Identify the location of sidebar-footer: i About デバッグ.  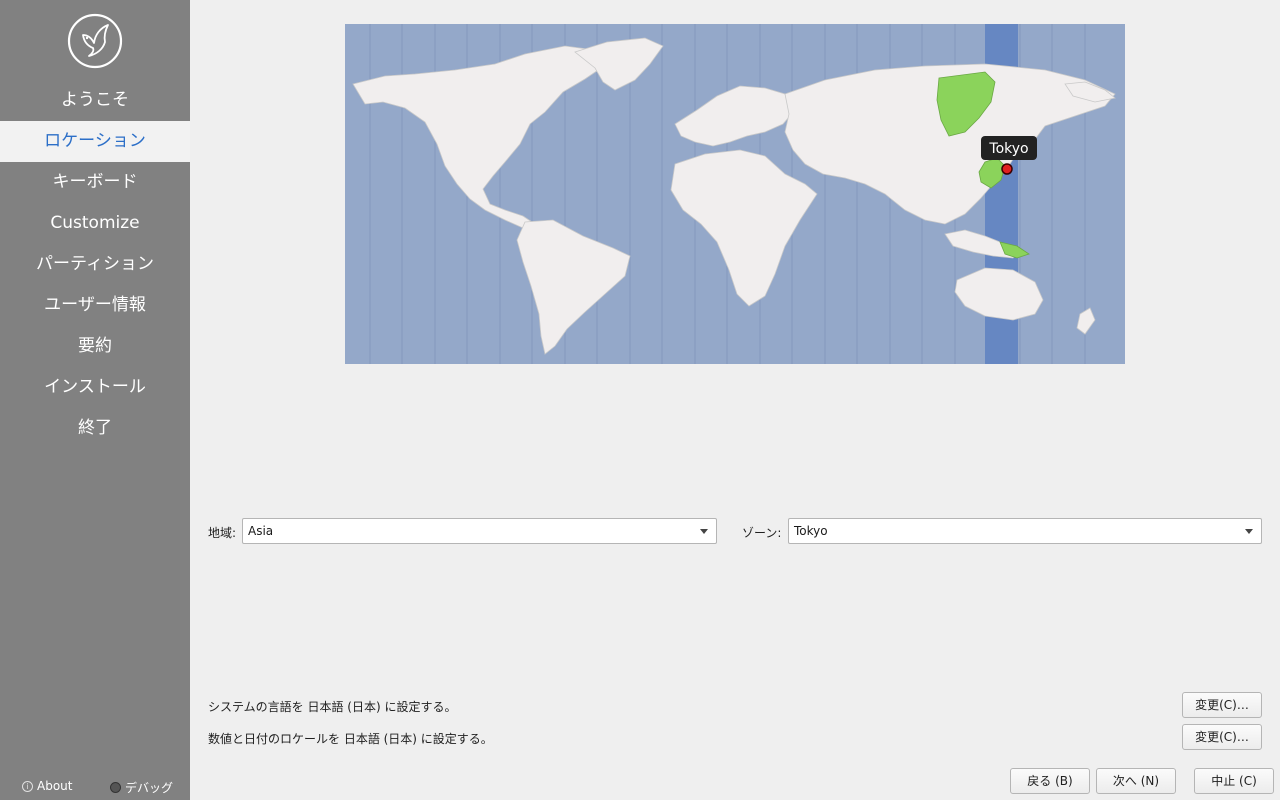
(95, 787).